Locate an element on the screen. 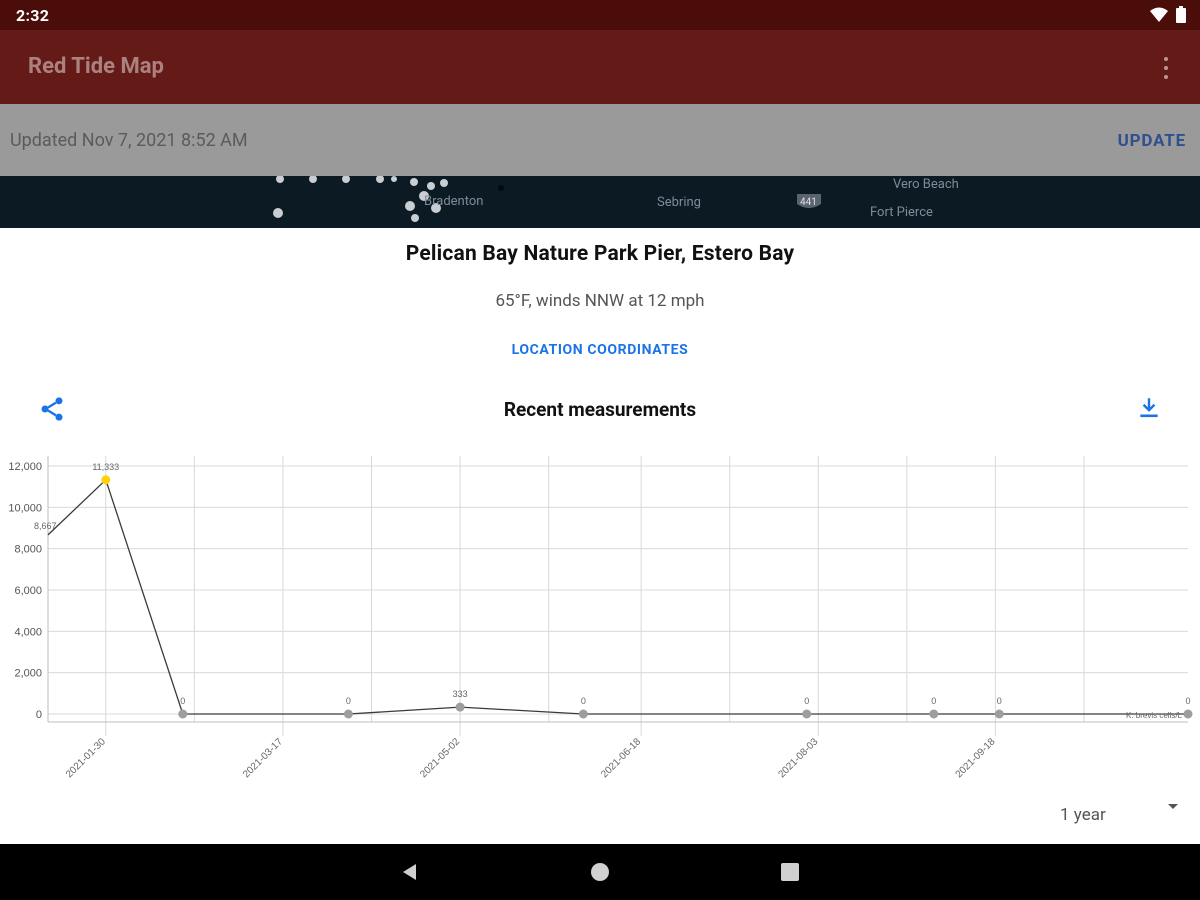  status-bar: 2:32 is located at coordinates (600, 15).